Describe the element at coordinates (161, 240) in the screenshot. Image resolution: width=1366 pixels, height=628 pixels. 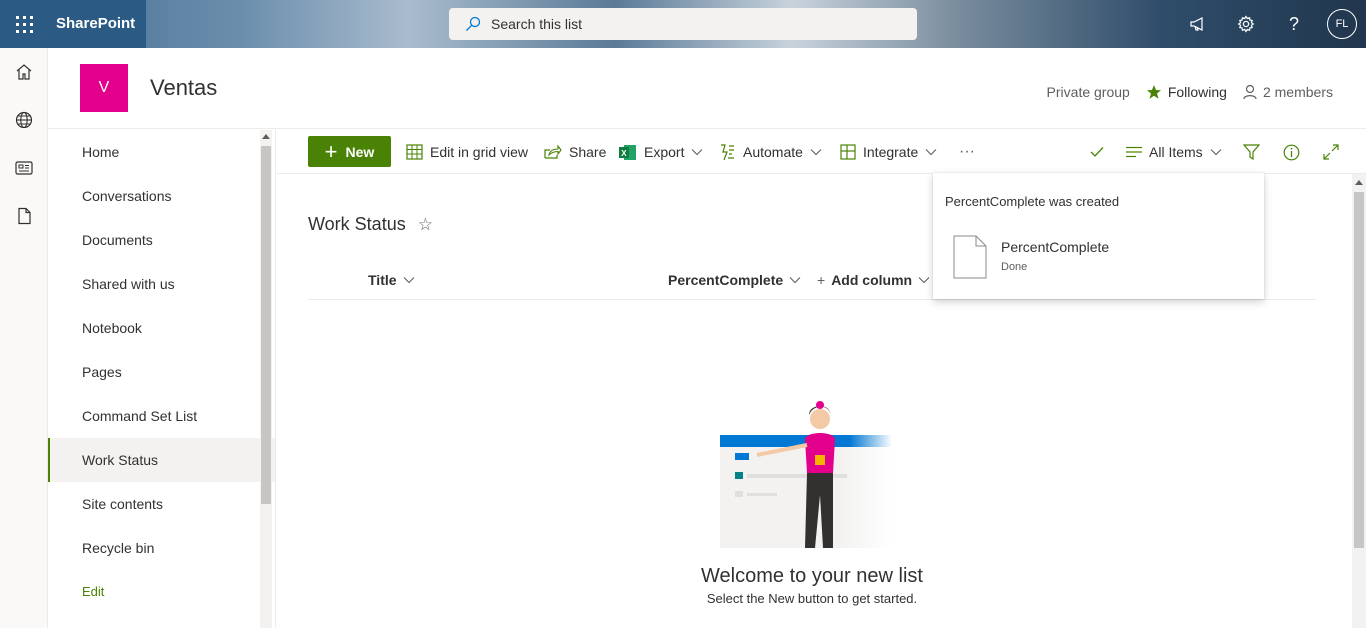
I see `nav-item-documents: Documents` at that location.